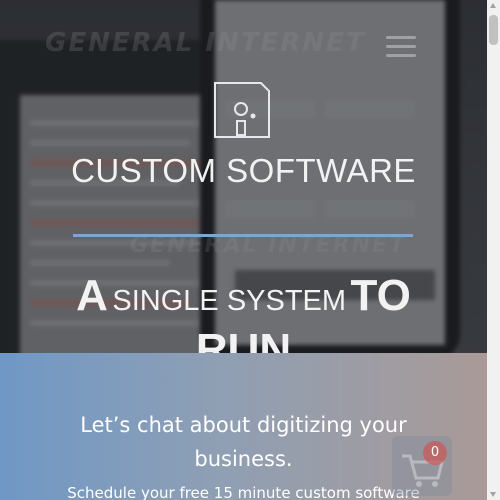  Describe the element at coordinates (493, 494) in the screenshot. I see `scroll-down-arrow` at that location.